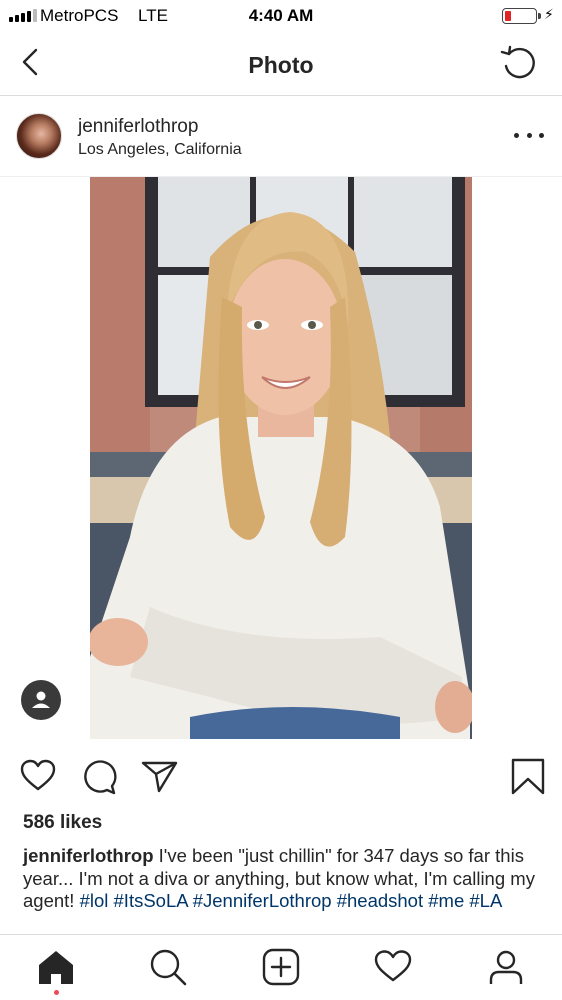  I want to click on tab-search, so click(168, 967).